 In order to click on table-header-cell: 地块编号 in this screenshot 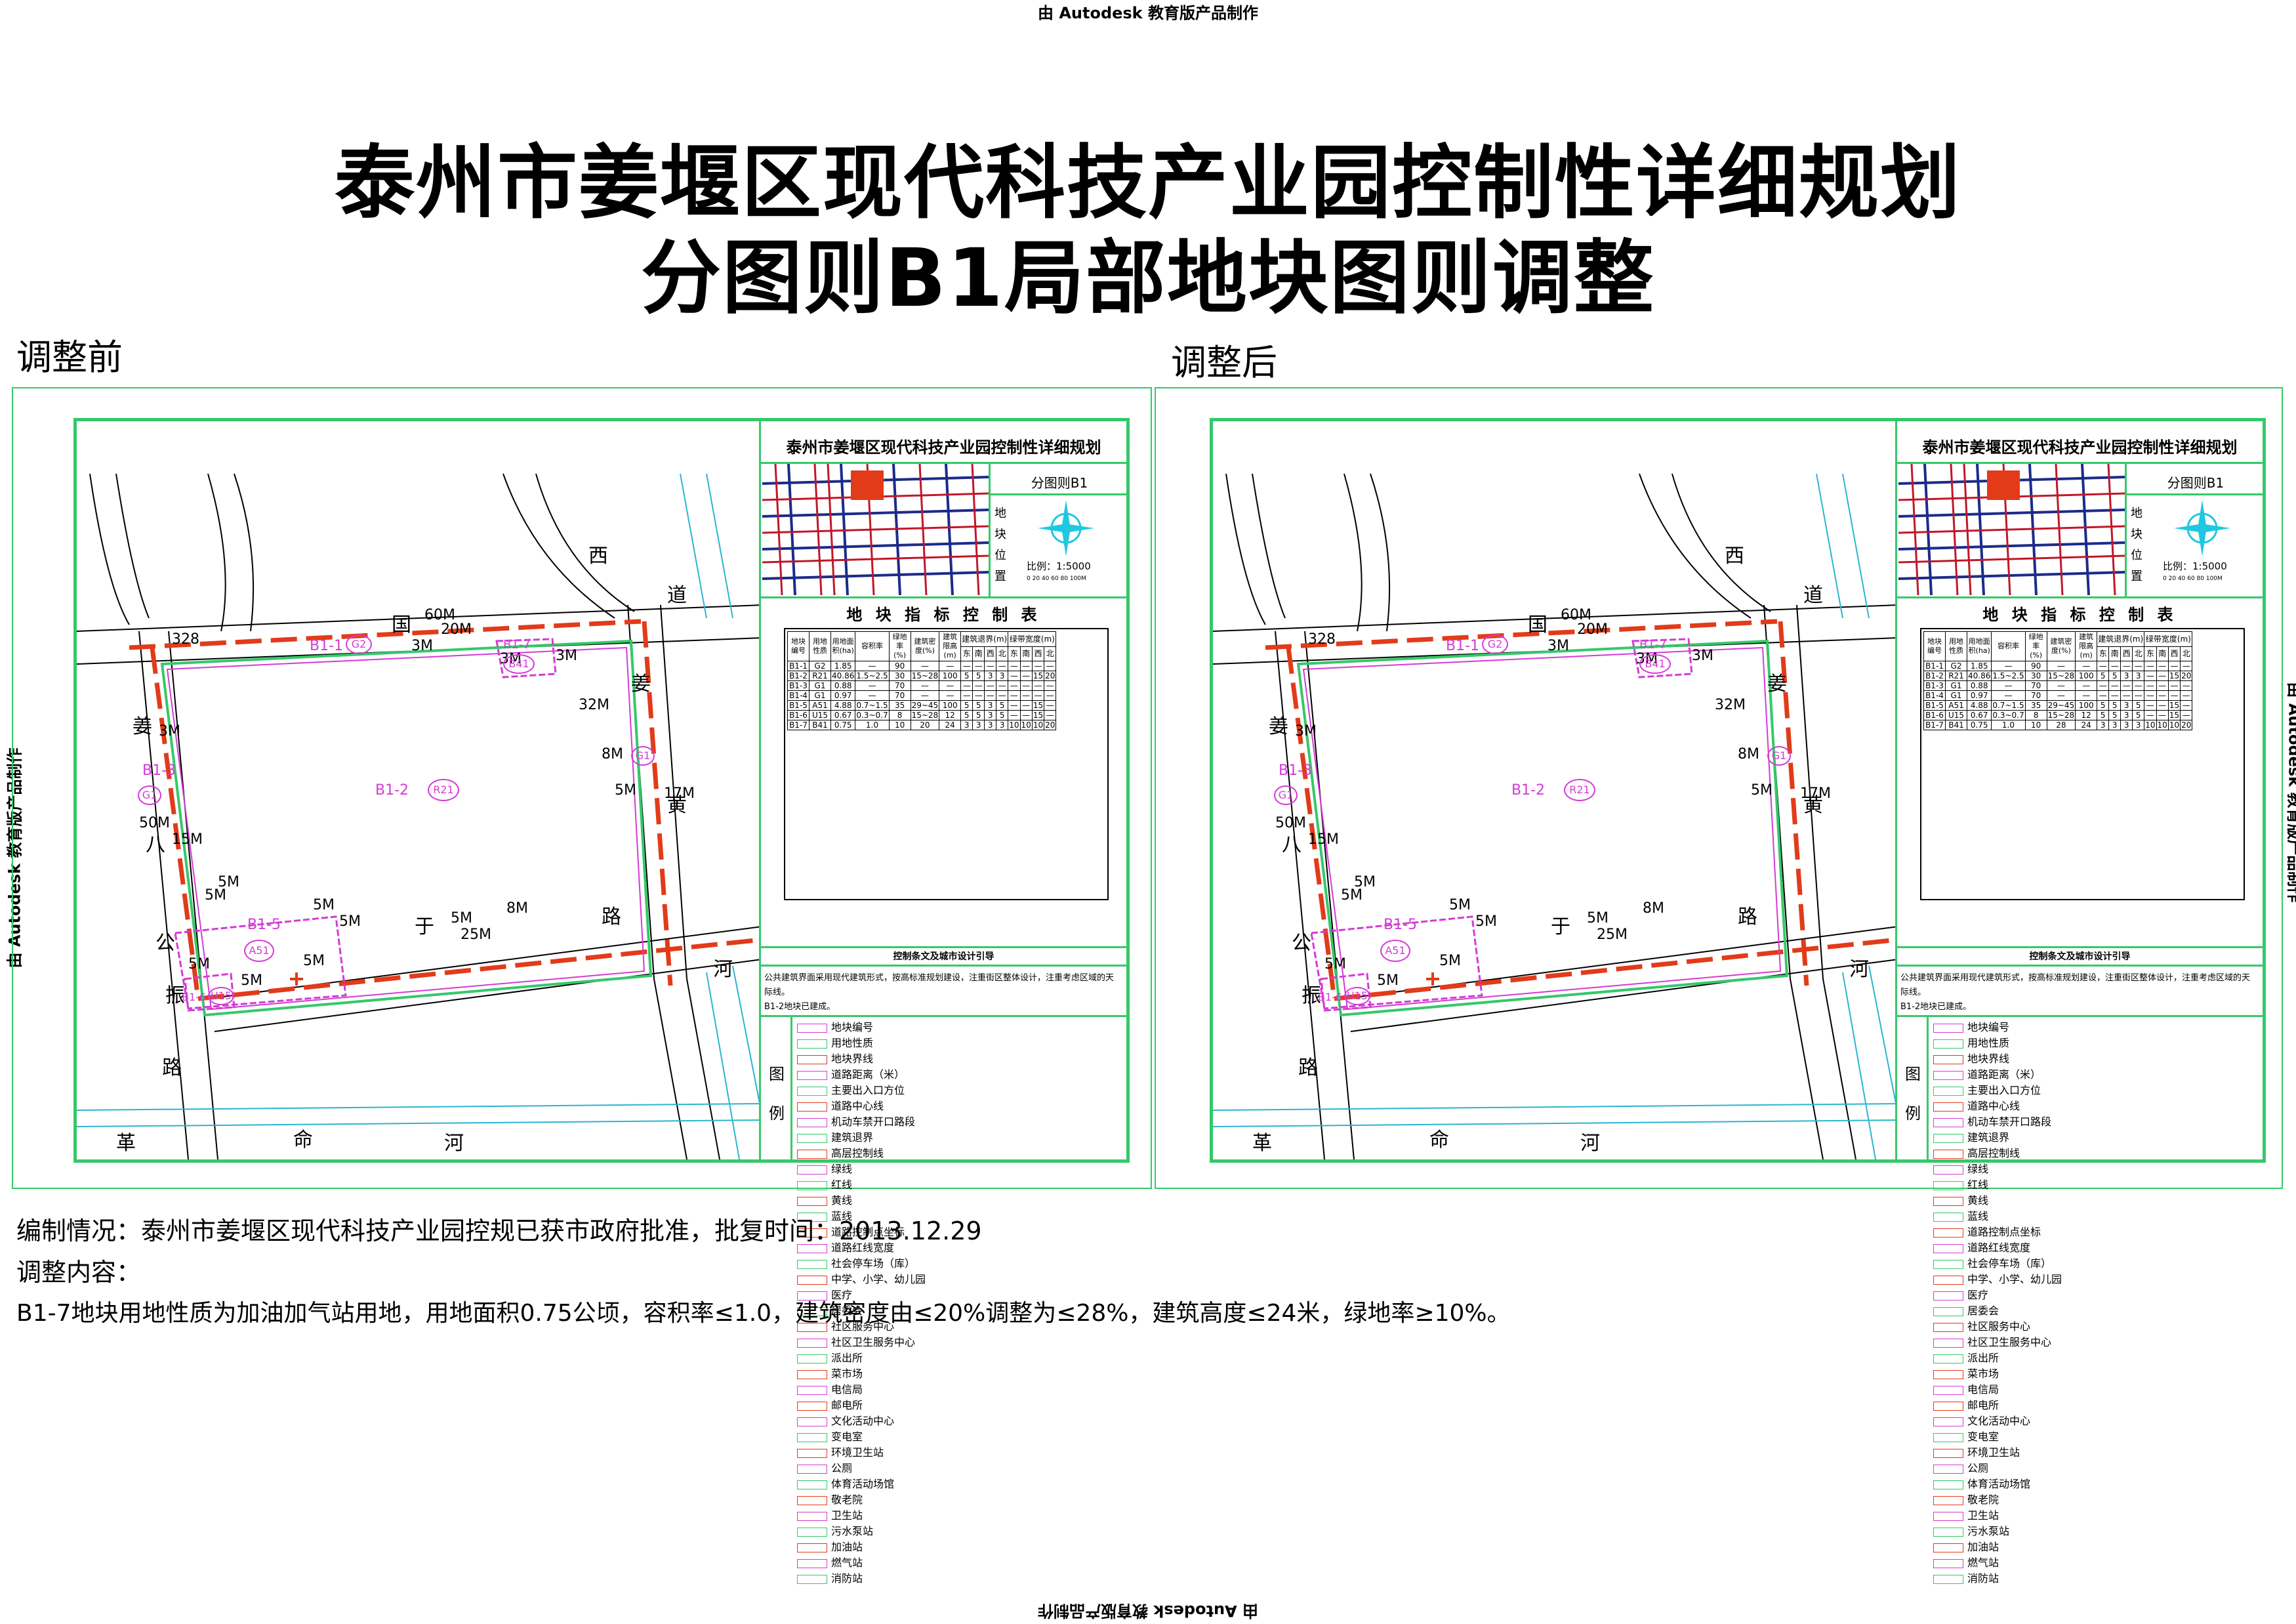, I will do `click(1934, 646)`.